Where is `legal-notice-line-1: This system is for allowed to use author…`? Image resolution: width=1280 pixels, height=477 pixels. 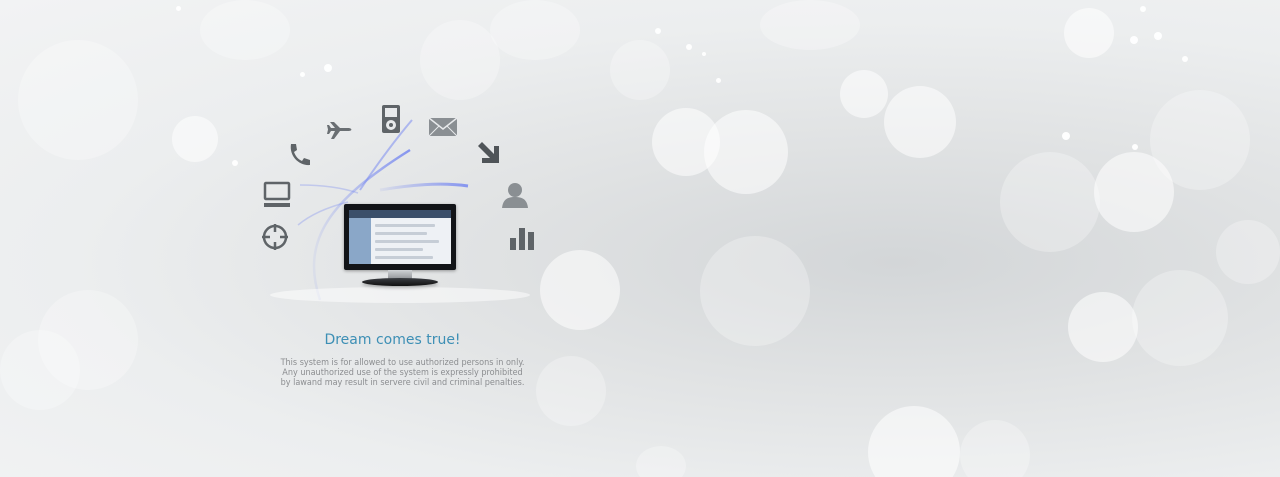 legal-notice-line-1: This system is for allowed to use author… is located at coordinates (402, 363).